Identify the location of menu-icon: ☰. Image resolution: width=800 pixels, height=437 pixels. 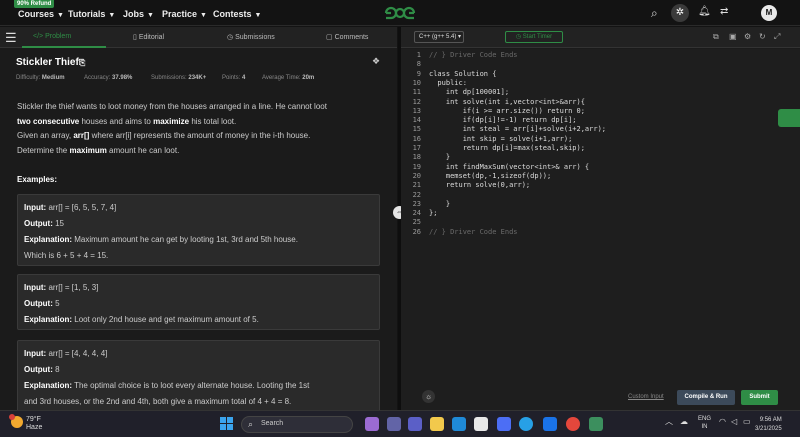
(11, 38).